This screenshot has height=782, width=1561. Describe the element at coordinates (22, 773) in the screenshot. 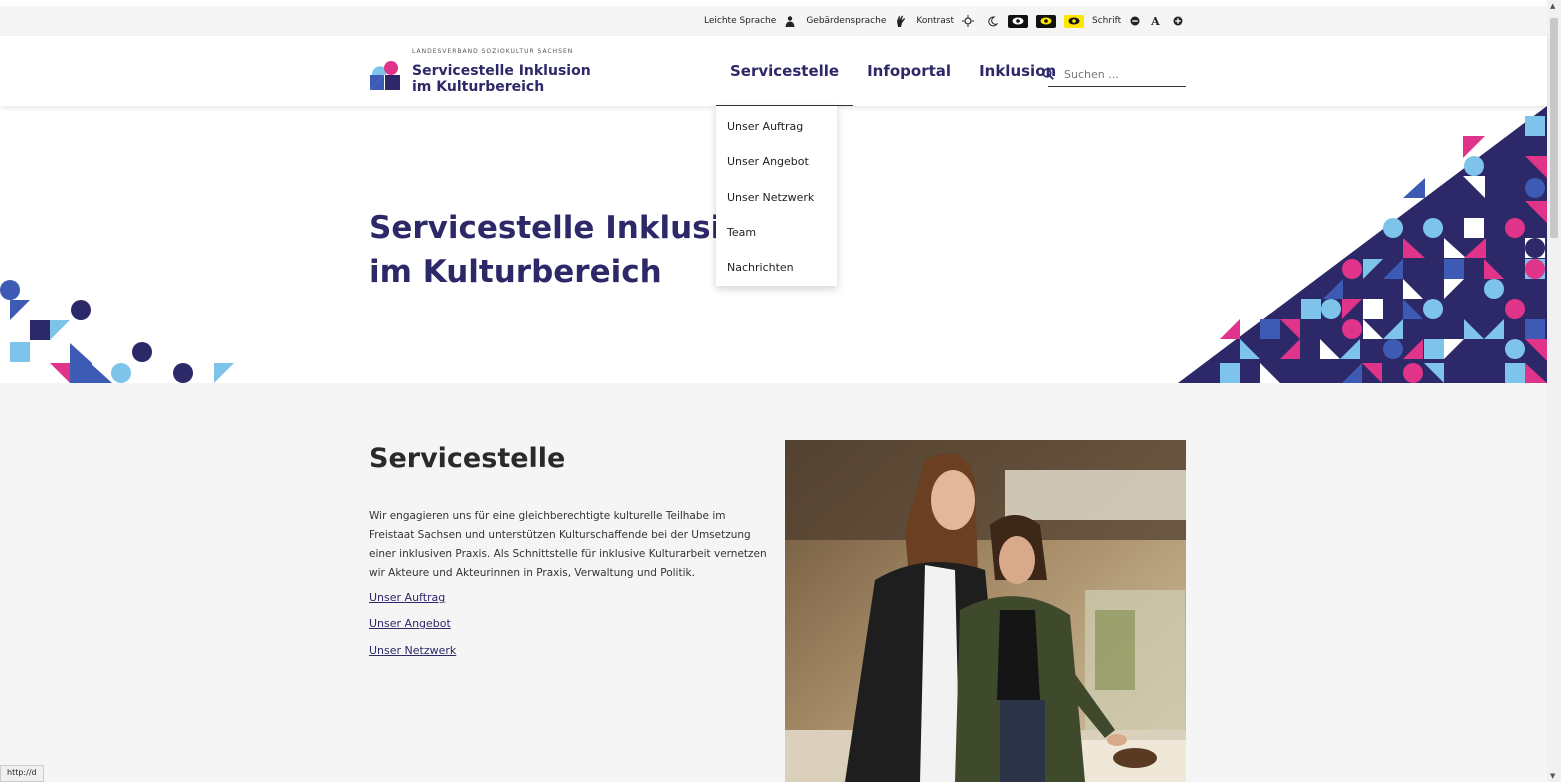

I see `browser-status-bar: http://d` at that location.